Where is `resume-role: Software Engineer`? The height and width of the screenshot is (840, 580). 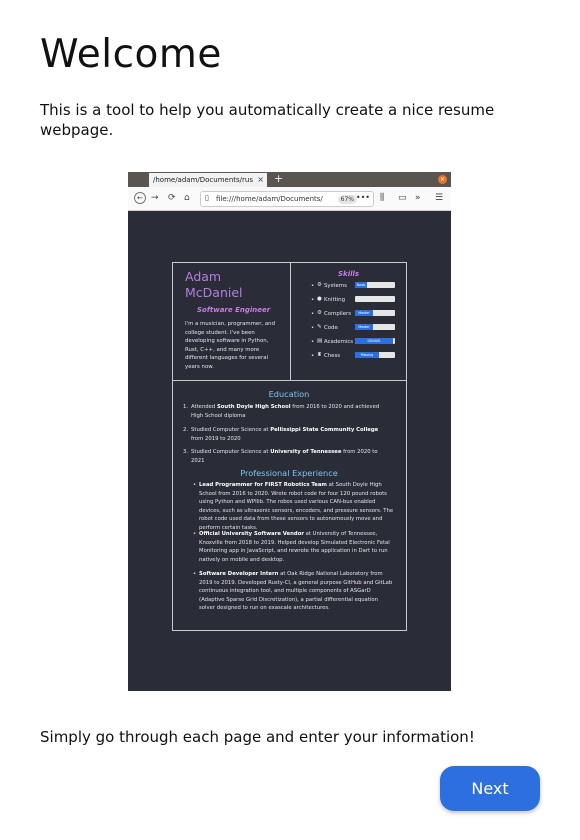 resume-role: Software Engineer is located at coordinates (234, 310).